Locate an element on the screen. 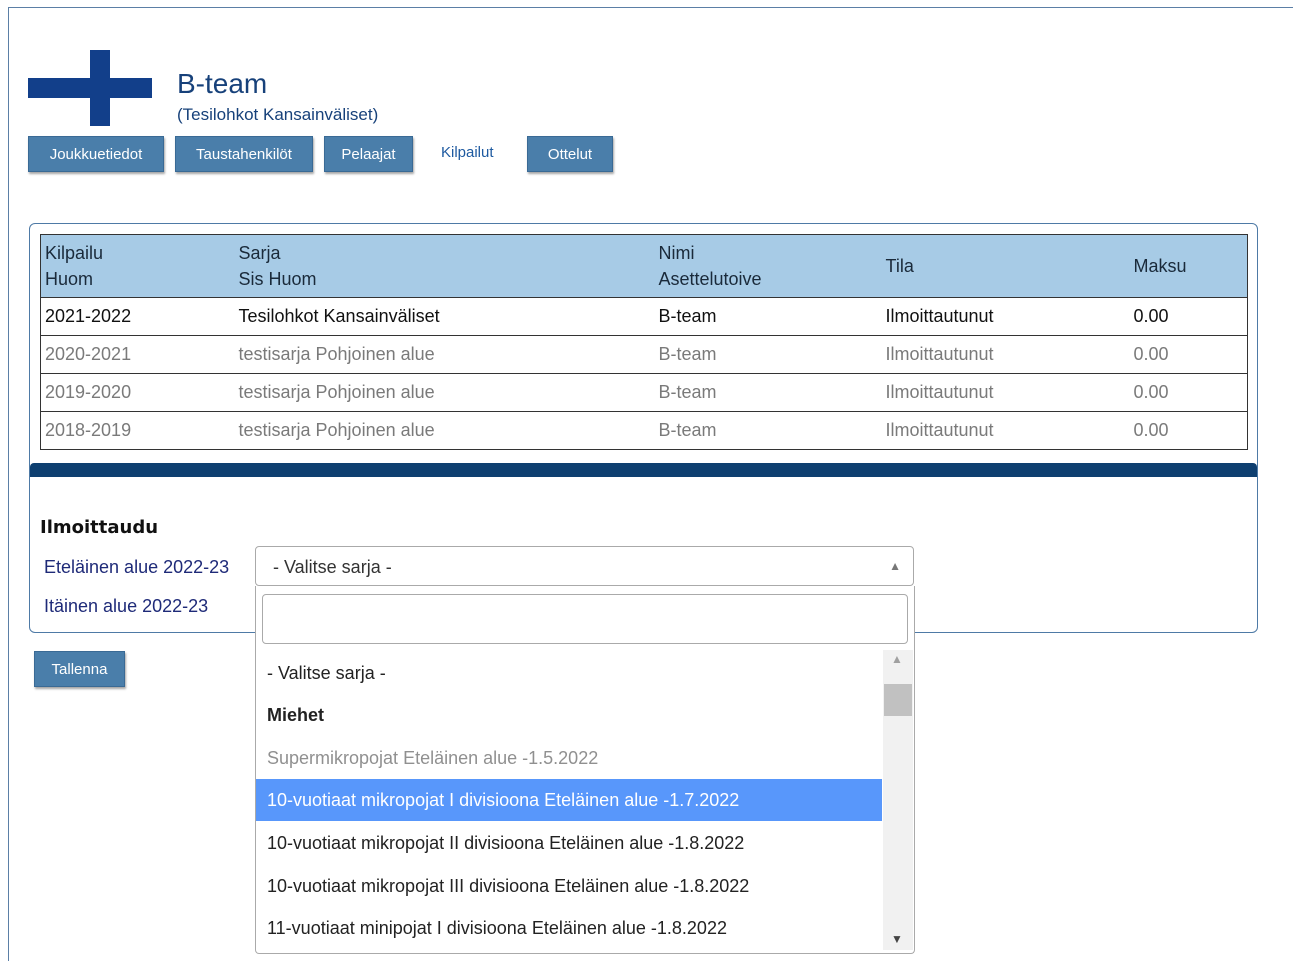  cell-season: 2020-2021 is located at coordinates (137, 354).